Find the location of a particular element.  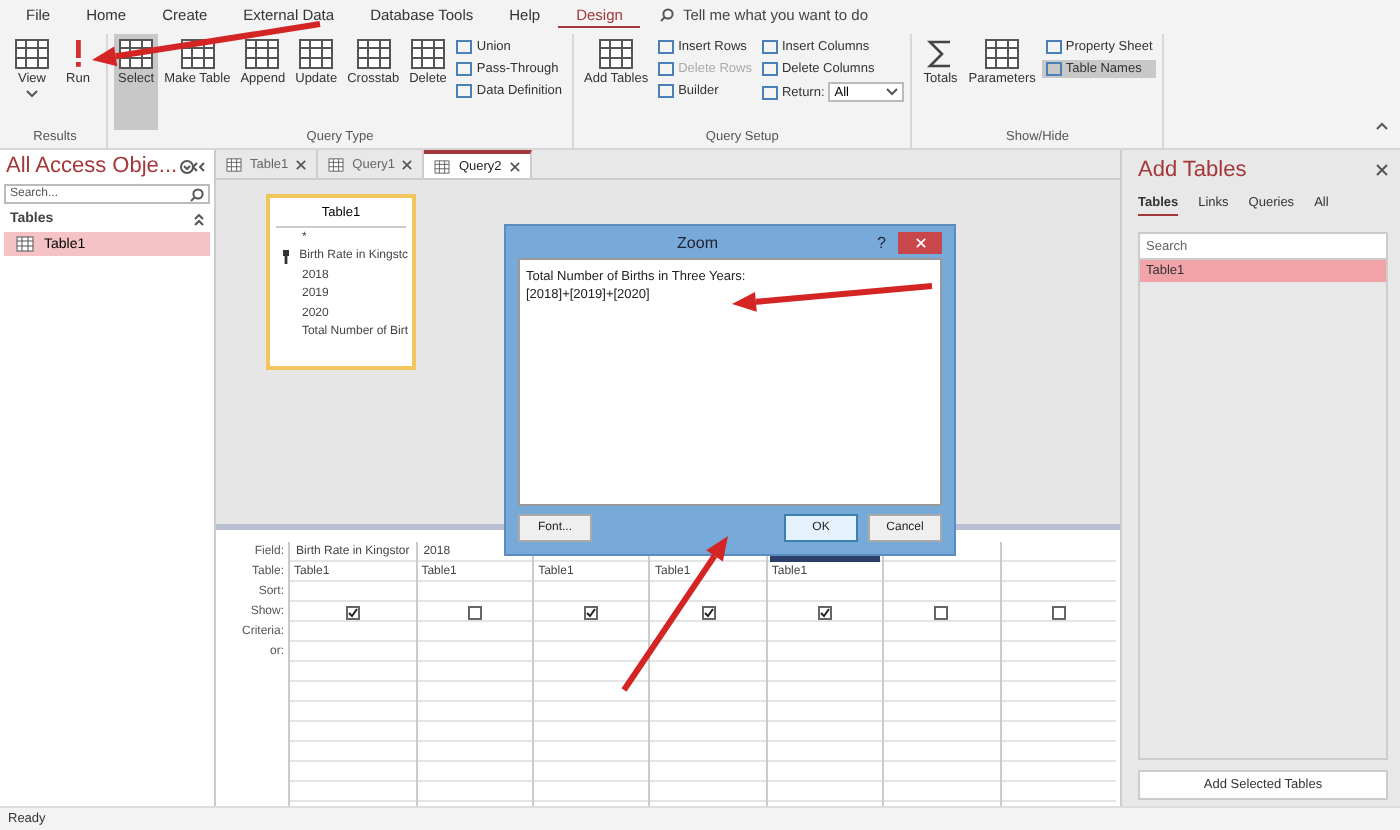

pane-title: Add Tables is located at coordinates (1192, 170).